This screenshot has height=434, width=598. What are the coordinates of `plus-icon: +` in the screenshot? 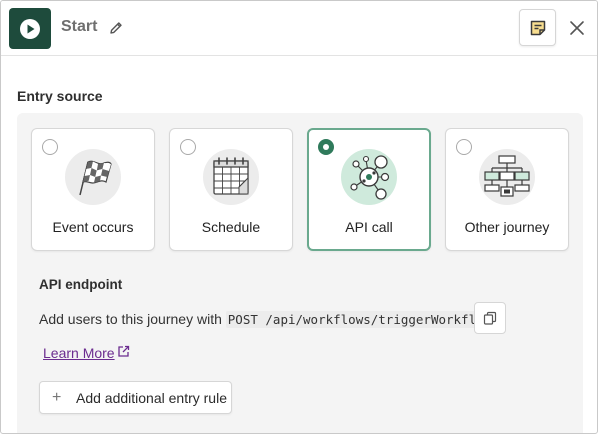 It's located at (57, 397).